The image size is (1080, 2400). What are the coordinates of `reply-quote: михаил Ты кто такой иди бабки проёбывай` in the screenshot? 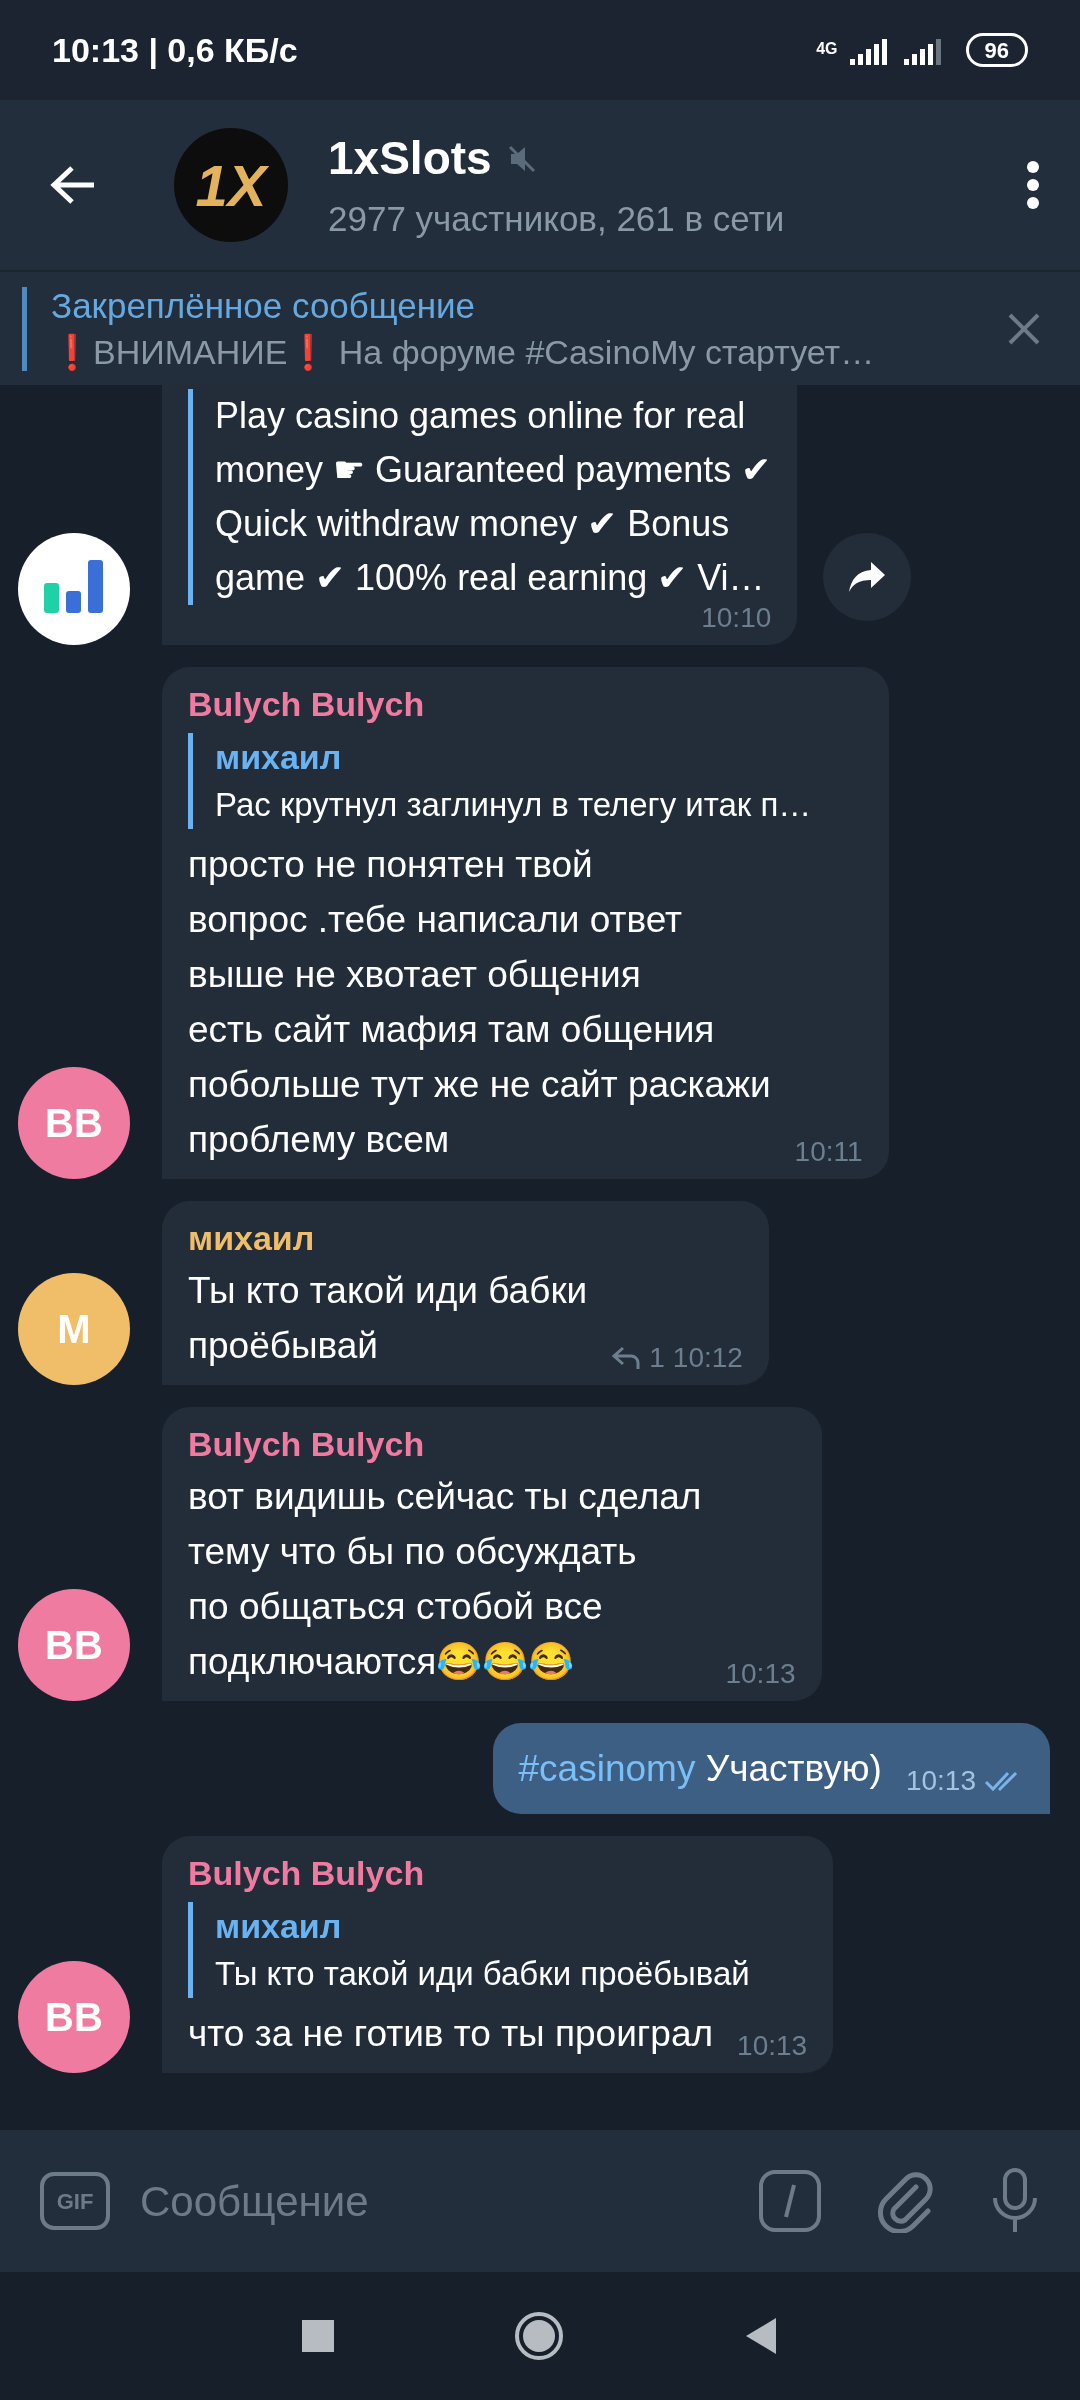 It's located at (498, 1950).